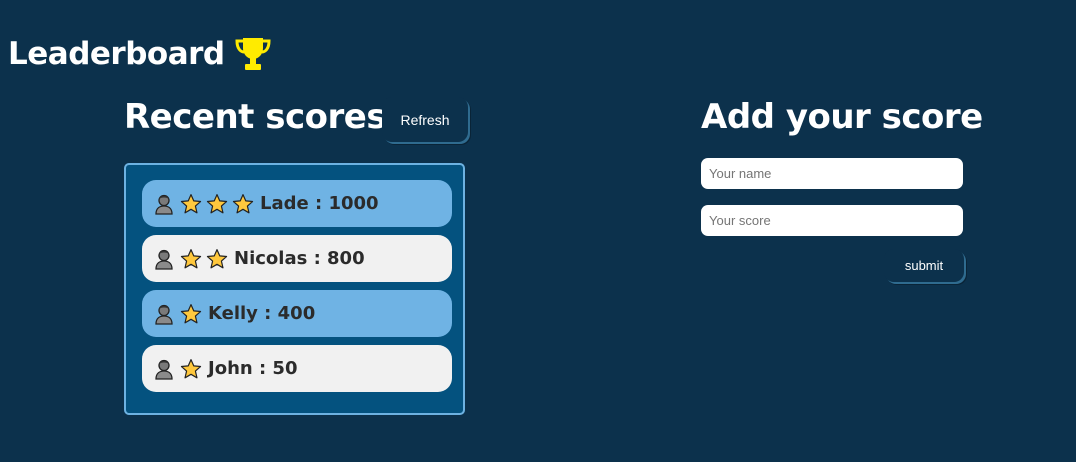 This screenshot has width=1076, height=462. What do you see at coordinates (253, 368) in the screenshot?
I see `score-text: John : 50` at bounding box center [253, 368].